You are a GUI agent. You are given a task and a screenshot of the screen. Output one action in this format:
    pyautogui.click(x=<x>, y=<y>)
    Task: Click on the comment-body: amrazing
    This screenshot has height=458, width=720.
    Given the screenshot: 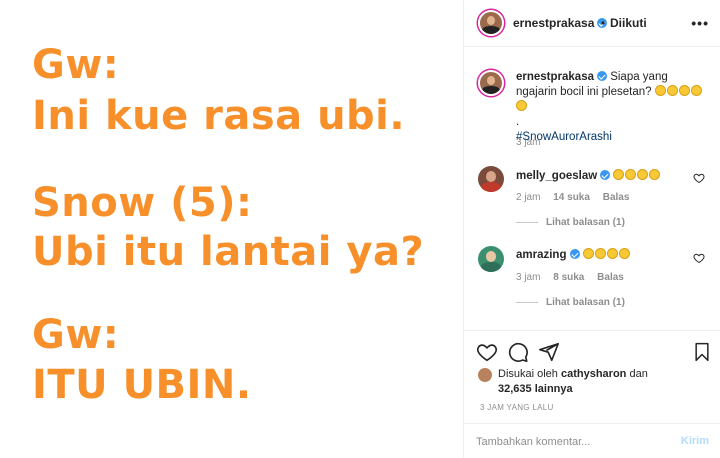 What is the action you would take?
    pyautogui.click(x=573, y=254)
    